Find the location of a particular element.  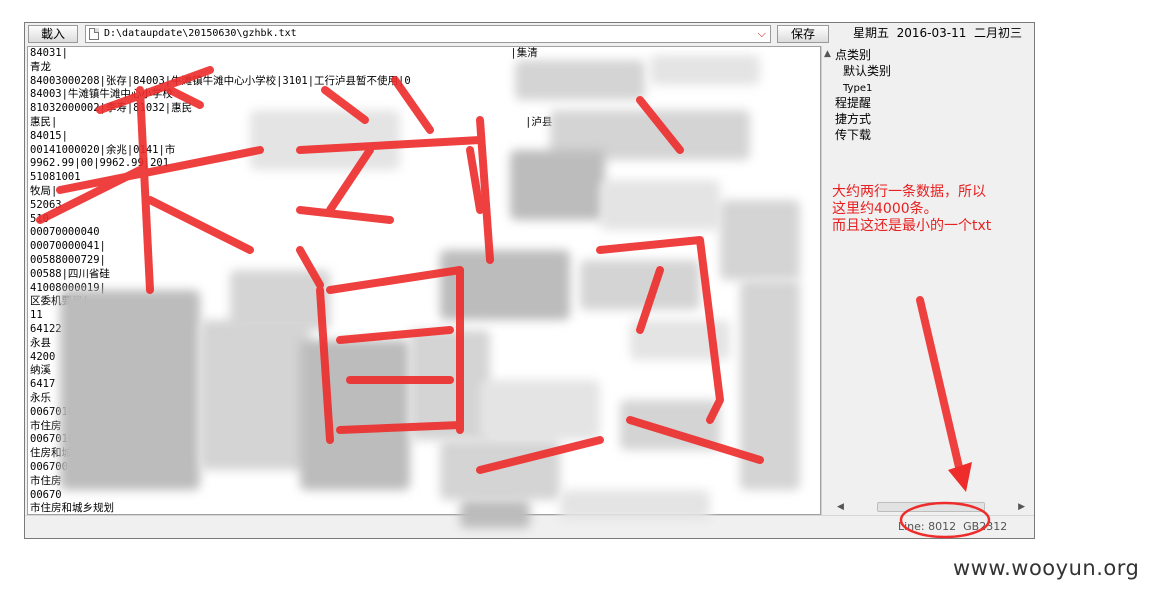

annotation-line: 大约两行一条数据，所以 is located at coordinates (909, 192).